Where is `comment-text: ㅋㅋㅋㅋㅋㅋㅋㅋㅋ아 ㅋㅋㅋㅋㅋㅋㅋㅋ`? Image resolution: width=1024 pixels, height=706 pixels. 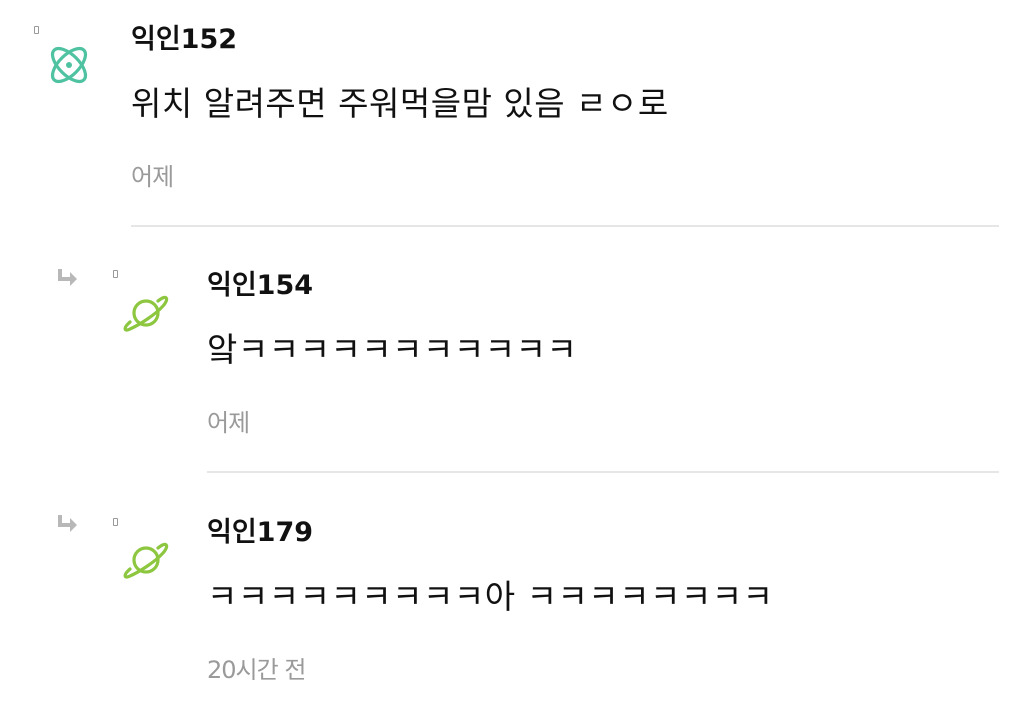
comment-text: ㅋㅋㅋㅋㅋㅋㅋㅋㅋ아 ㅋㅋㅋㅋㅋㅋㅋㅋ is located at coordinates (490, 596).